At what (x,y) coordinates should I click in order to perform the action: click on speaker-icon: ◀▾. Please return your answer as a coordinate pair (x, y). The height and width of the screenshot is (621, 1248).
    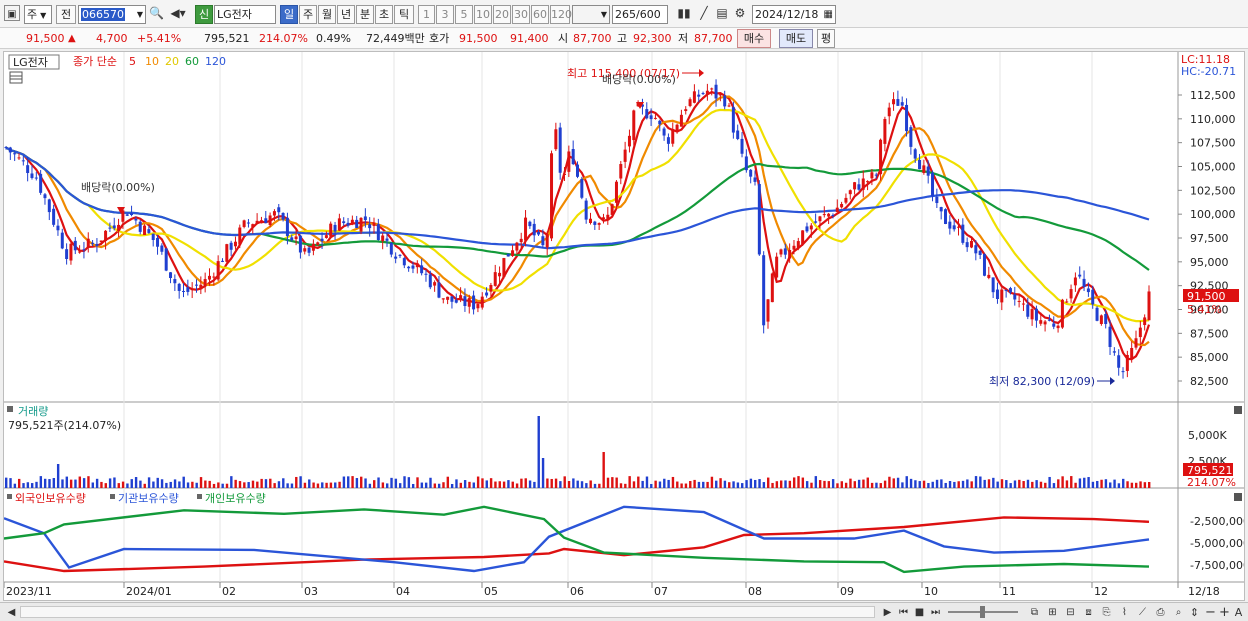
    Looking at the image, I should click on (178, 13).